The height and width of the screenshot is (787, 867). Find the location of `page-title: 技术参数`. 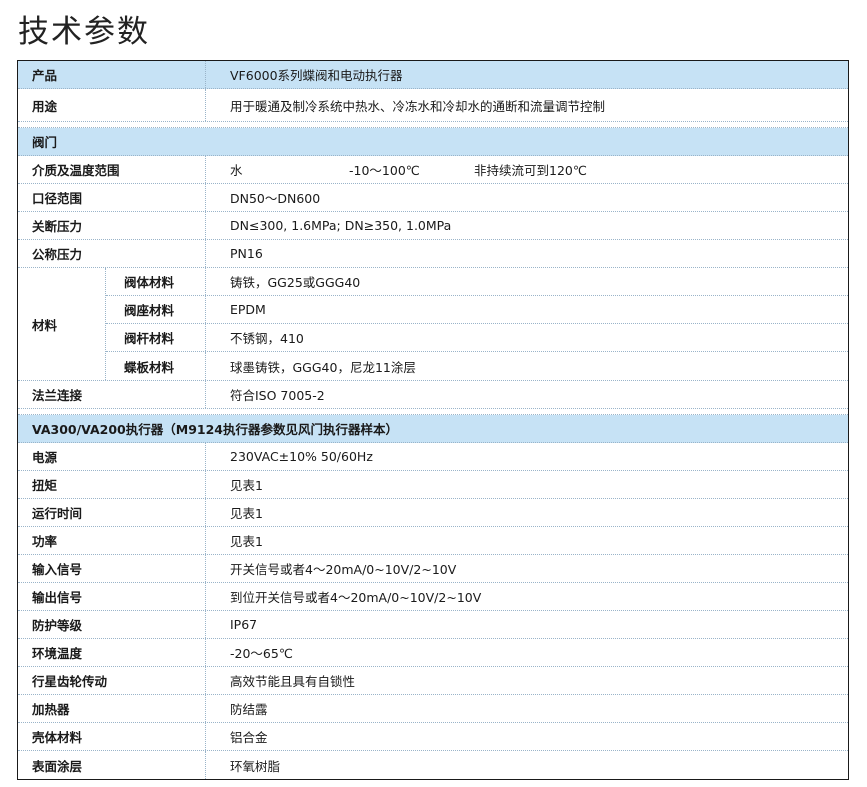

page-title: 技术参数 is located at coordinates (84, 32).